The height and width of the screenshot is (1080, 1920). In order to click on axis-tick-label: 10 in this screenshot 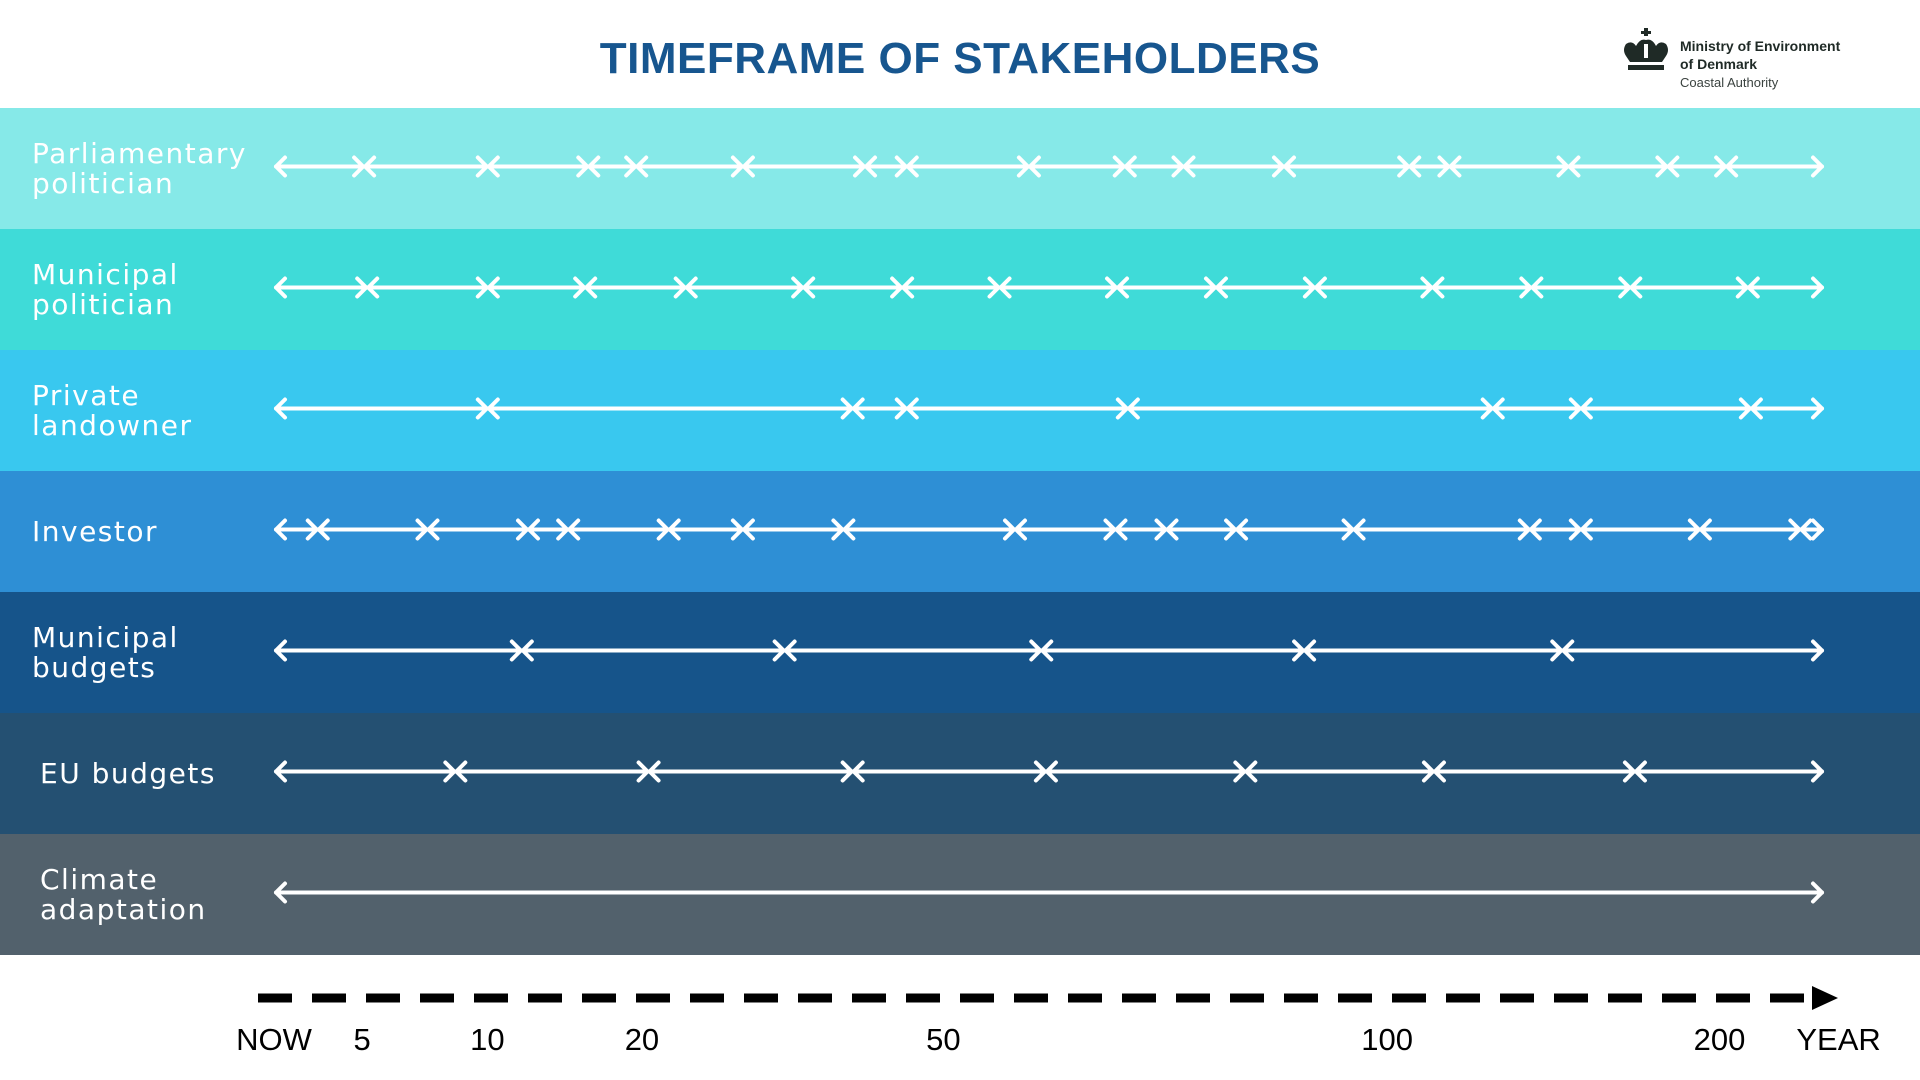, I will do `click(487, 1039)`.